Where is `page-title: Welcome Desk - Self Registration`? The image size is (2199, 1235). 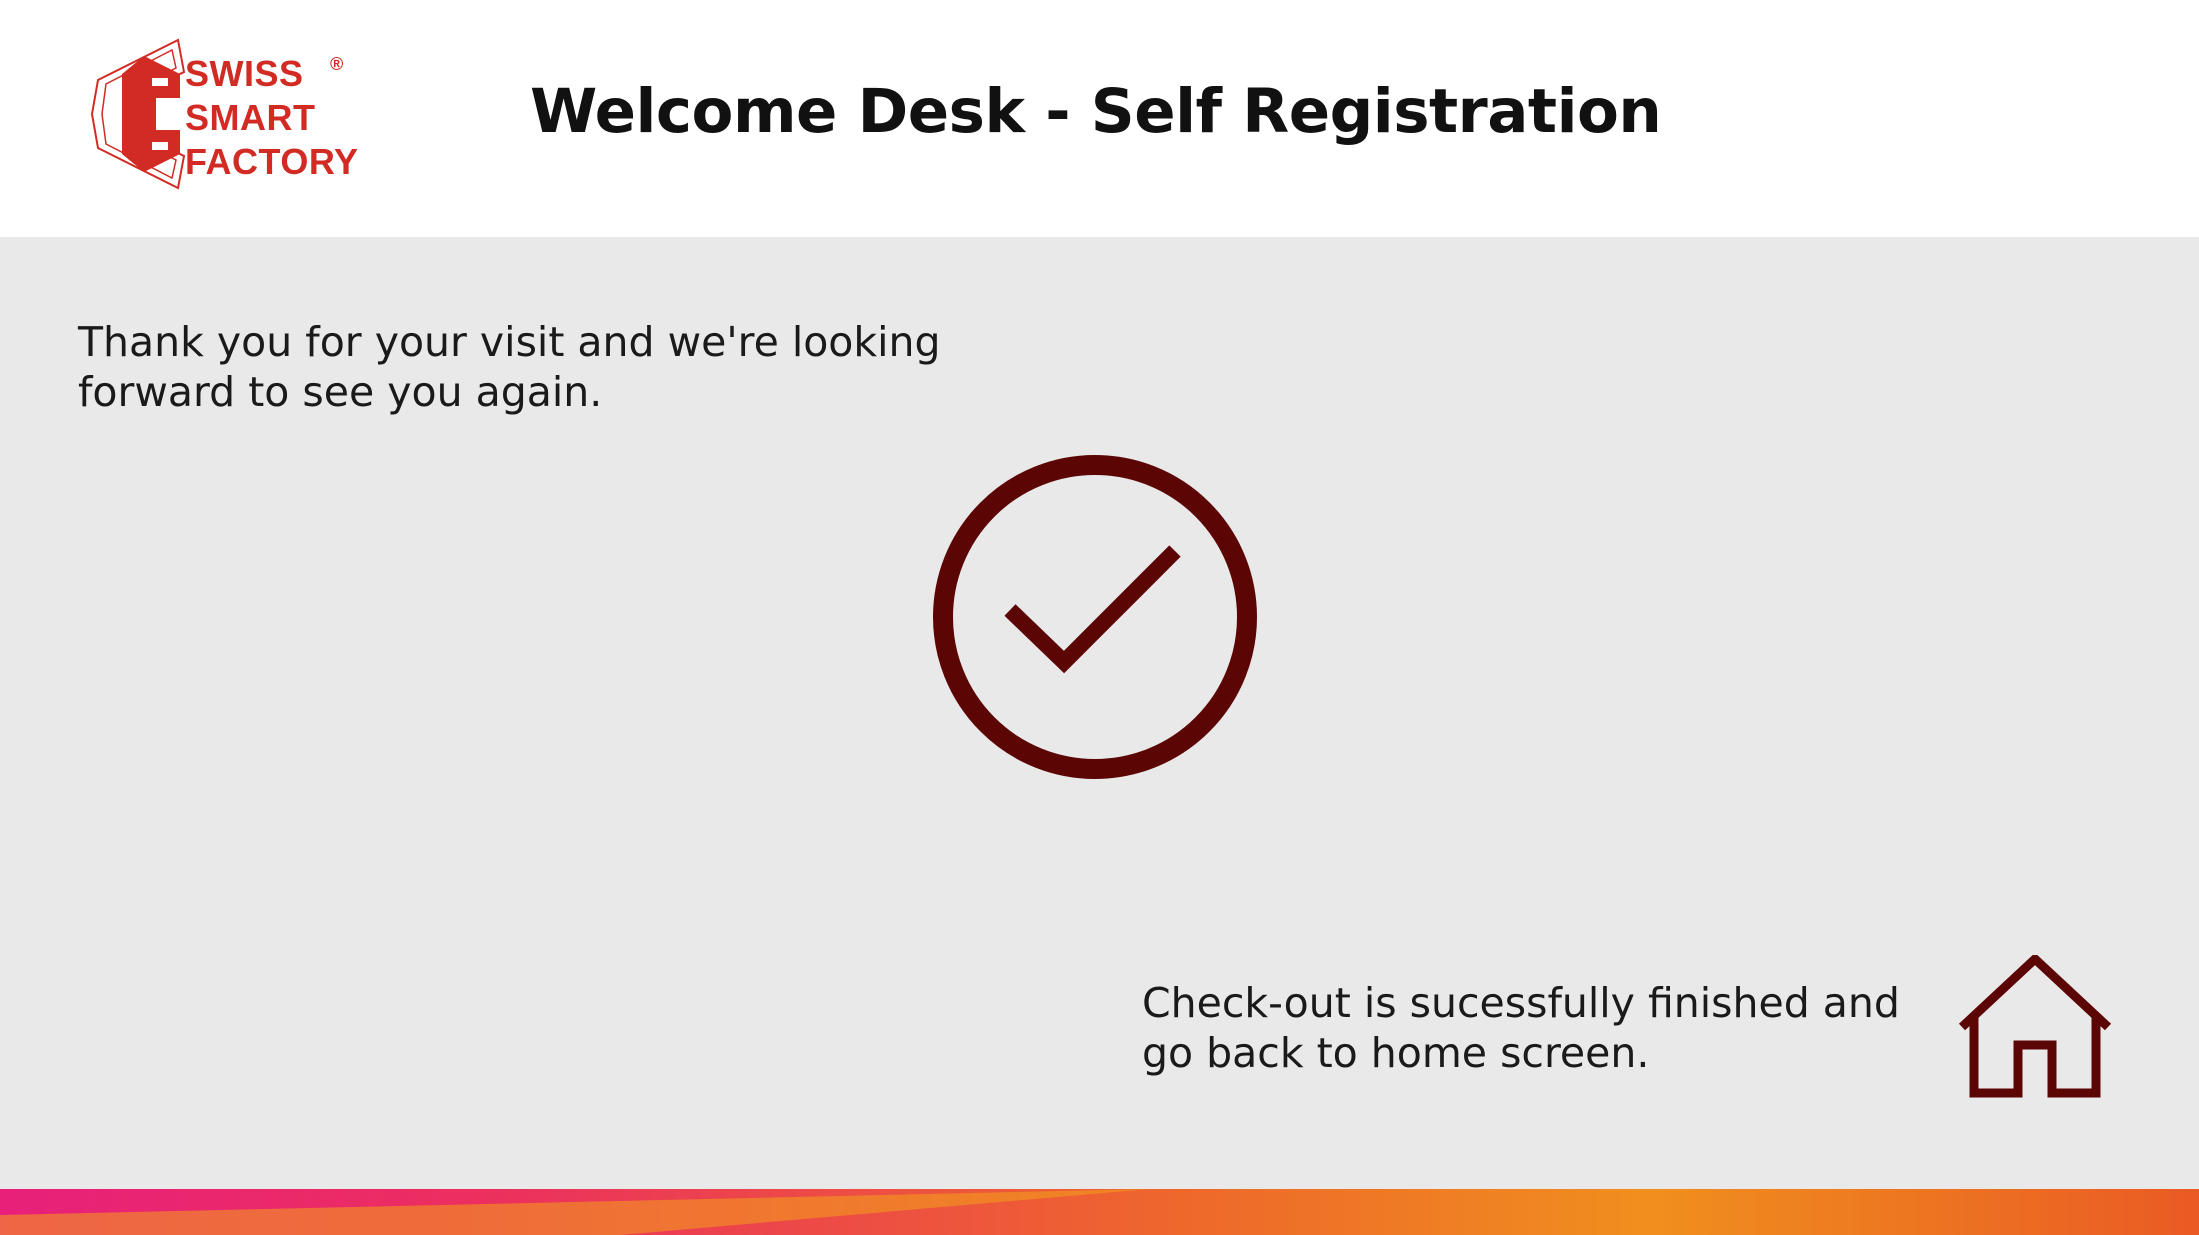 page-title: Welcome Desk - Self Registration is located at coordinates (1096, 111).